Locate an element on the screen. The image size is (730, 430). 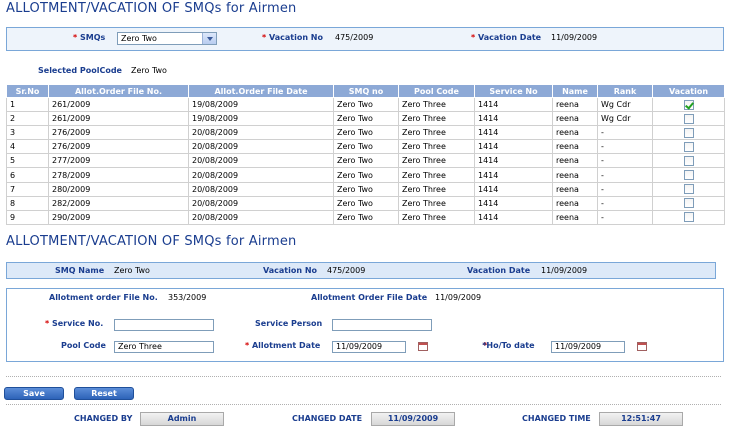
allotment-date-input: 11/09/2009 is located at coordinates (369, 347).